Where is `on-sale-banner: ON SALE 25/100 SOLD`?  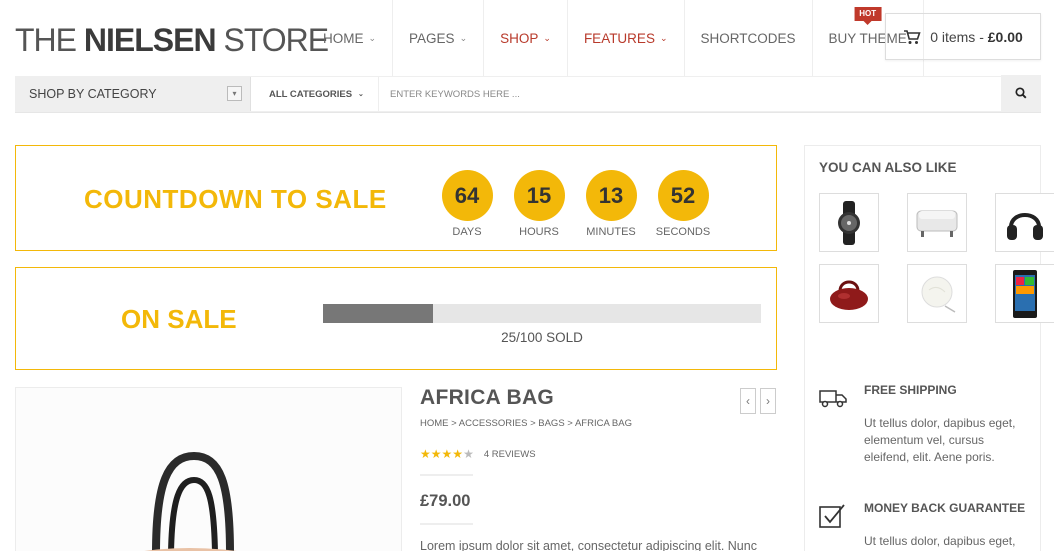 on-sale-banner: ON SALE 25/100 SOLD is located at coordinates (396, 318).